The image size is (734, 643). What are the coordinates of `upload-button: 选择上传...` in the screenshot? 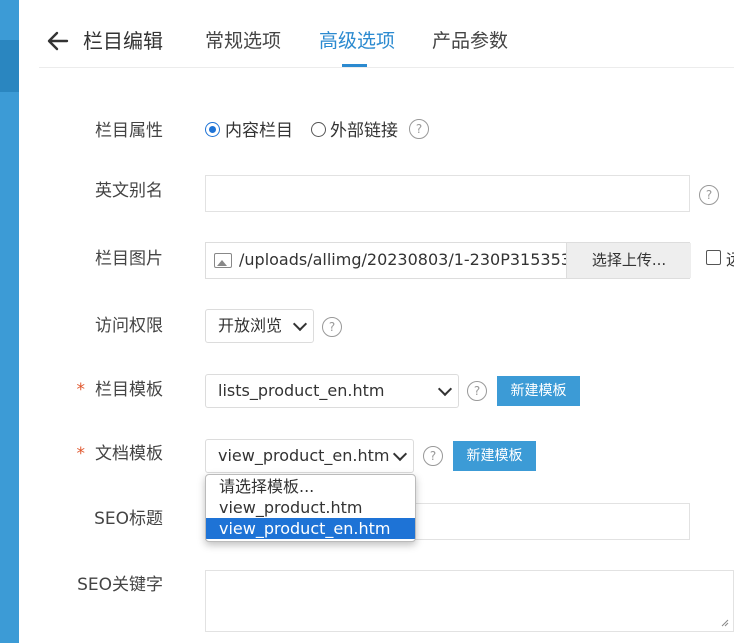 It's located at (628, 260).